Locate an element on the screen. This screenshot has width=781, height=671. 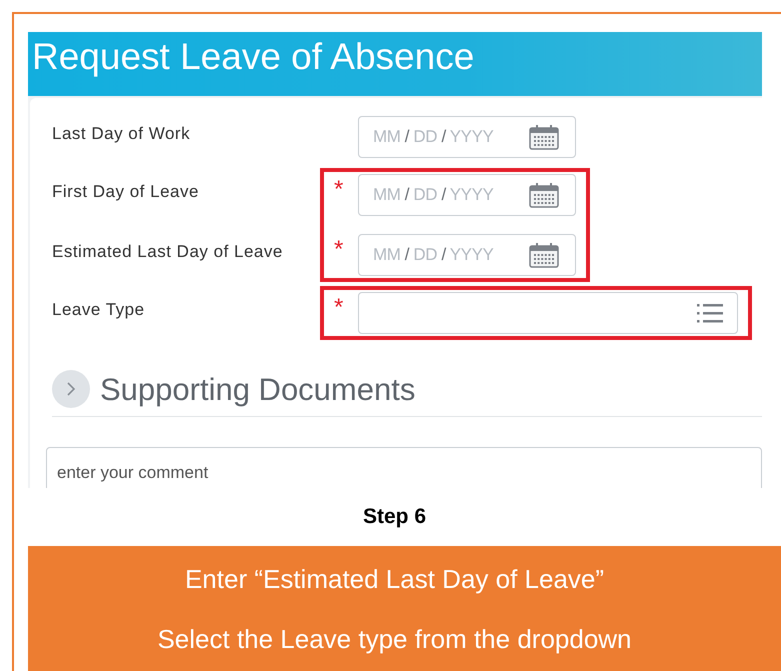
dropdown-field is located at coordinates (548, 313).